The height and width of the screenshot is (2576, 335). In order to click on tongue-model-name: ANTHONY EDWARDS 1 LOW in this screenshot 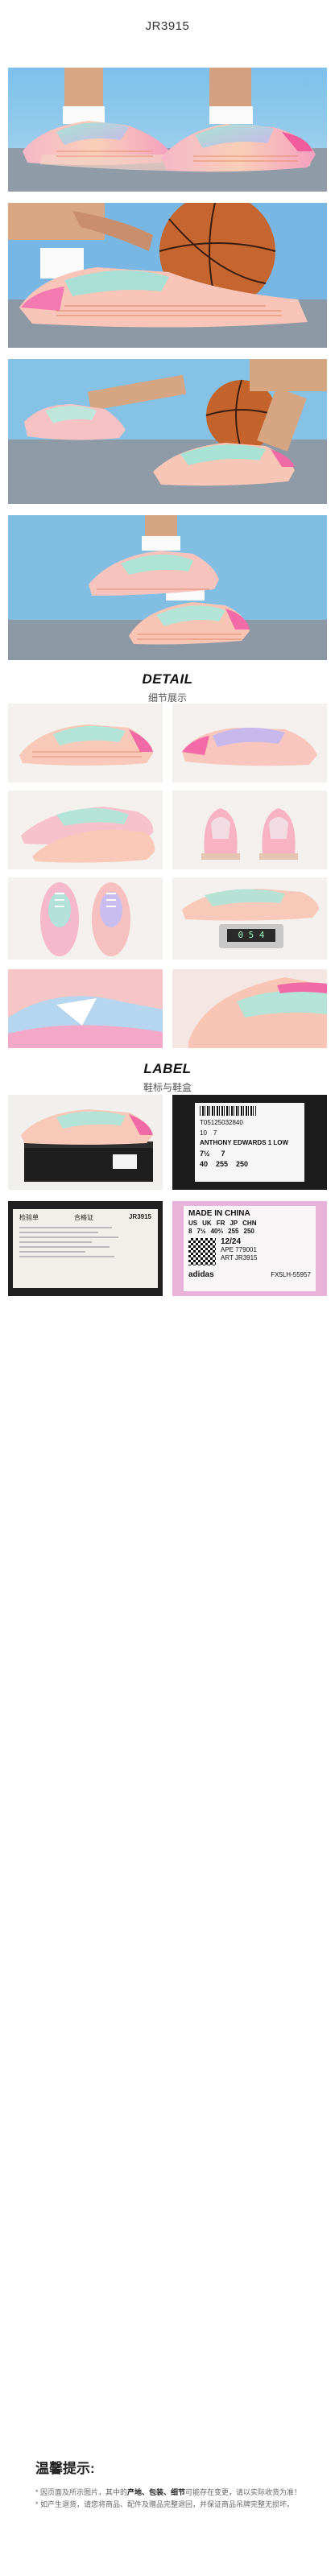, I will do `click(244, 1142)`.